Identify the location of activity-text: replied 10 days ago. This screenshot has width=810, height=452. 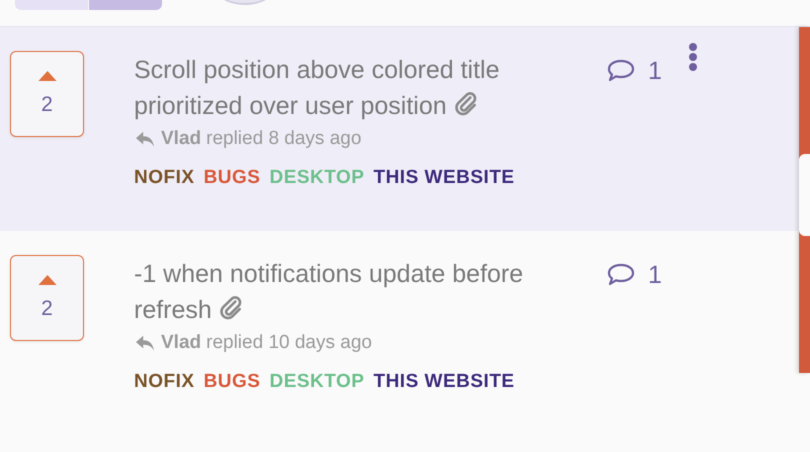
(289, 343).